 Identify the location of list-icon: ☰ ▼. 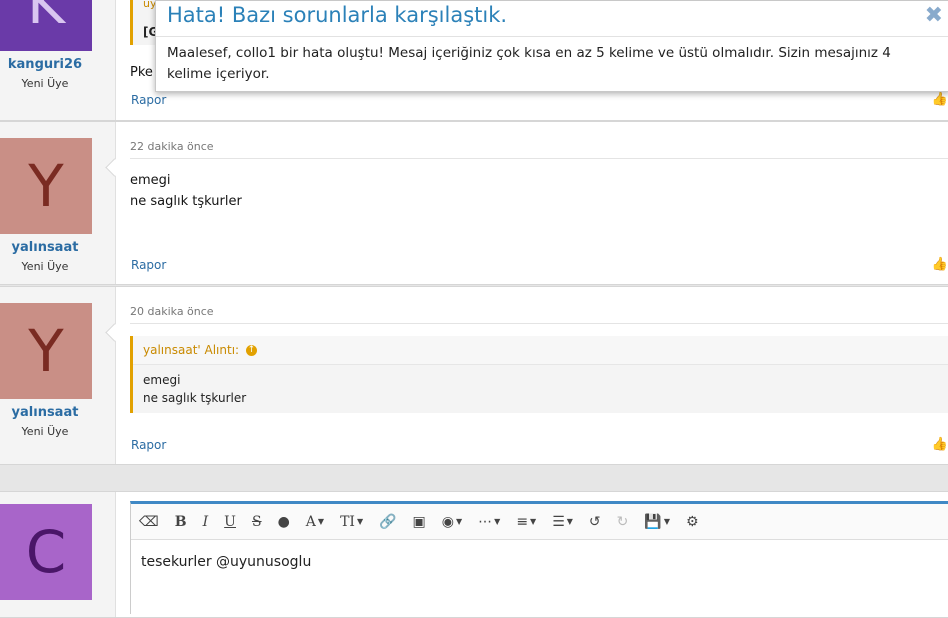
(562, 522).